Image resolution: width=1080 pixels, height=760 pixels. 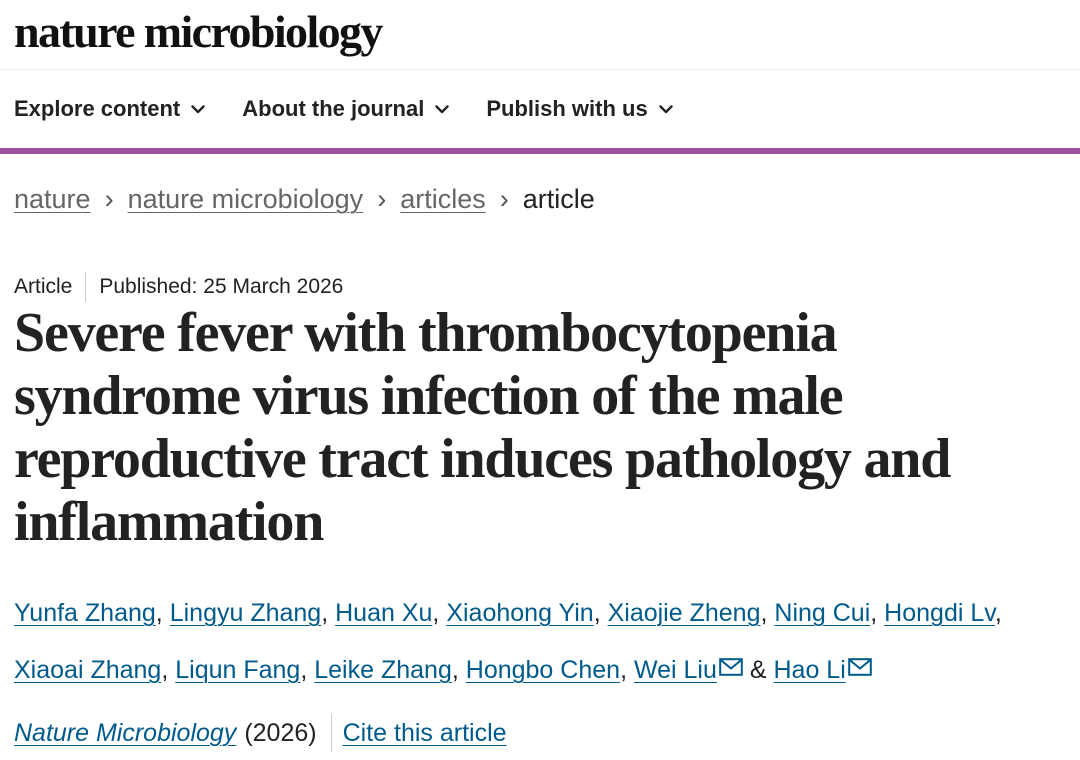 I want to click on breadcrumb-current: article, so click(x=558, y=199).